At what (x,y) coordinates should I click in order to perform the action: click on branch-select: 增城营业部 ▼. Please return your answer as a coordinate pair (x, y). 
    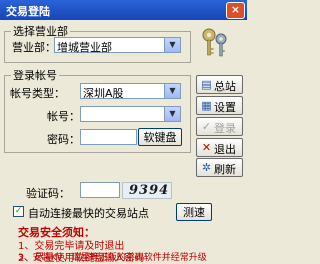
    Looking at the image, I should click on (117, 45).